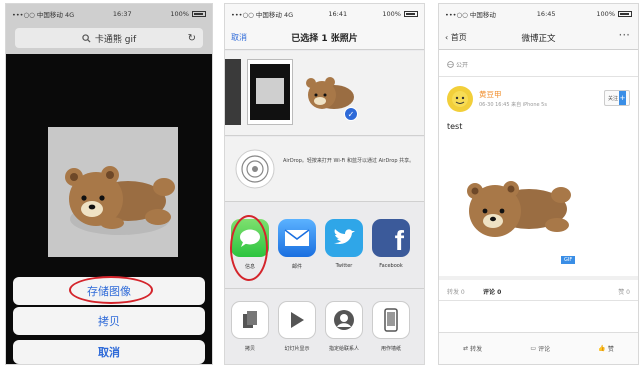 The image size is (643, 367). I want to click on nav-bar: 取消 已选择 1 张照片, so click(324, 37).